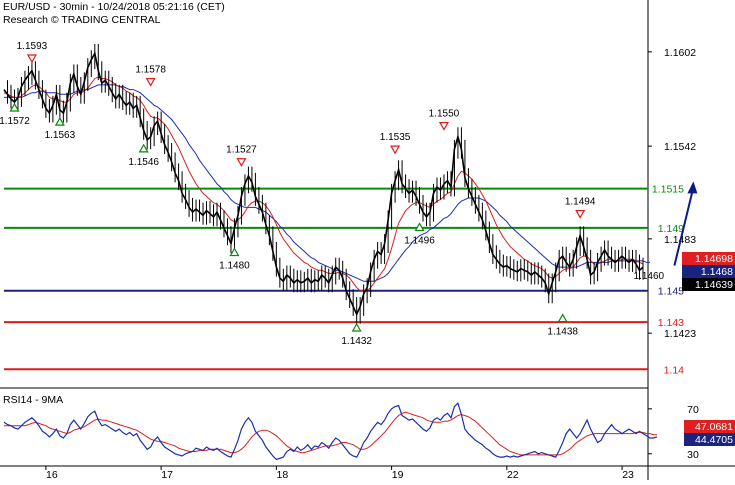  I want to click on x-tick-label: 17, so click(167, 474).